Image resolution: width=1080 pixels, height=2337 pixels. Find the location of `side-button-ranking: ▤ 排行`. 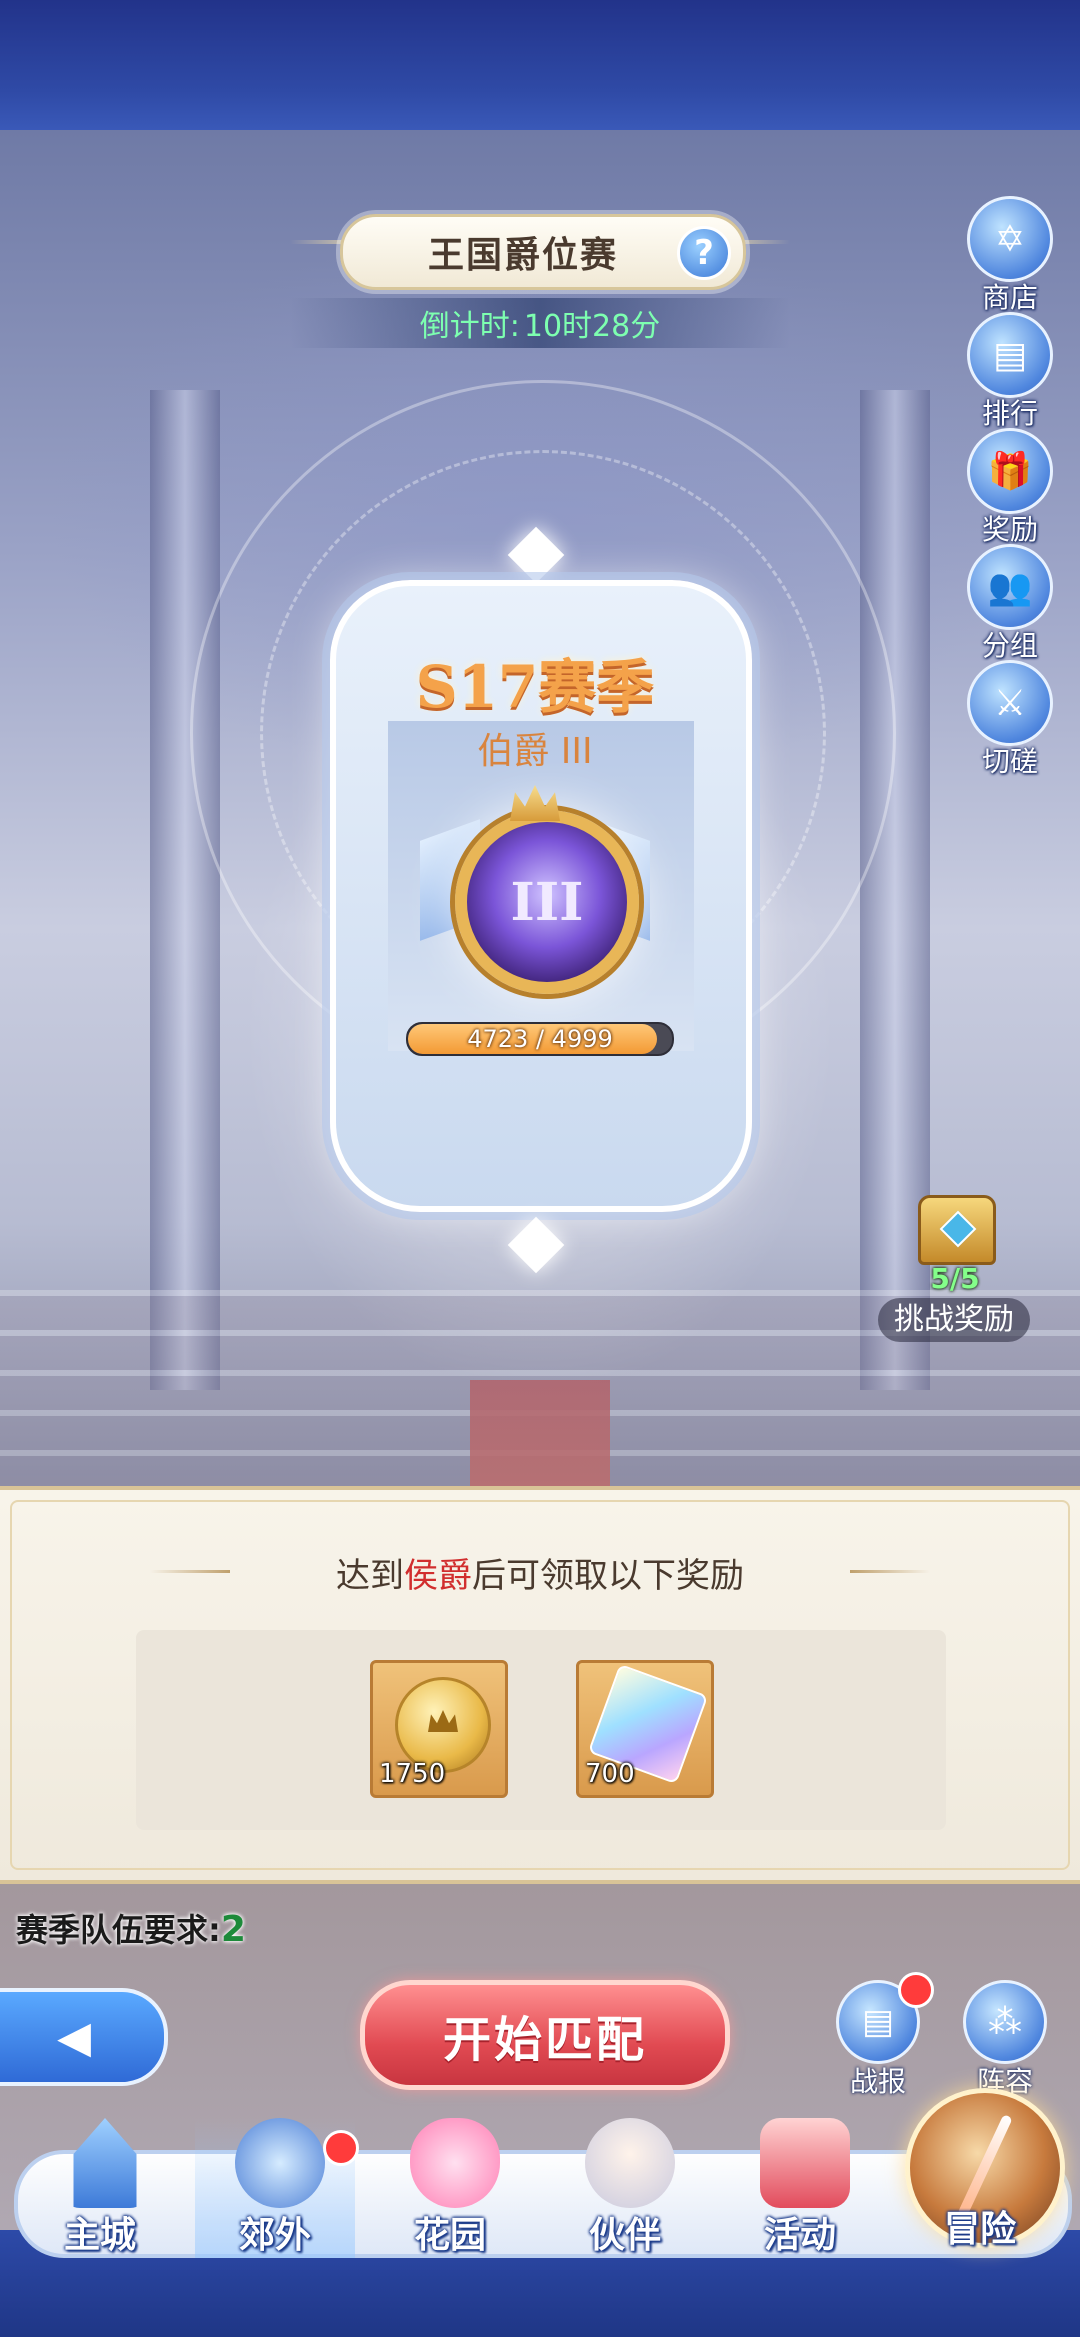

side-button-ranking: ▤ 排行 is located at coordinates (1010, 372).